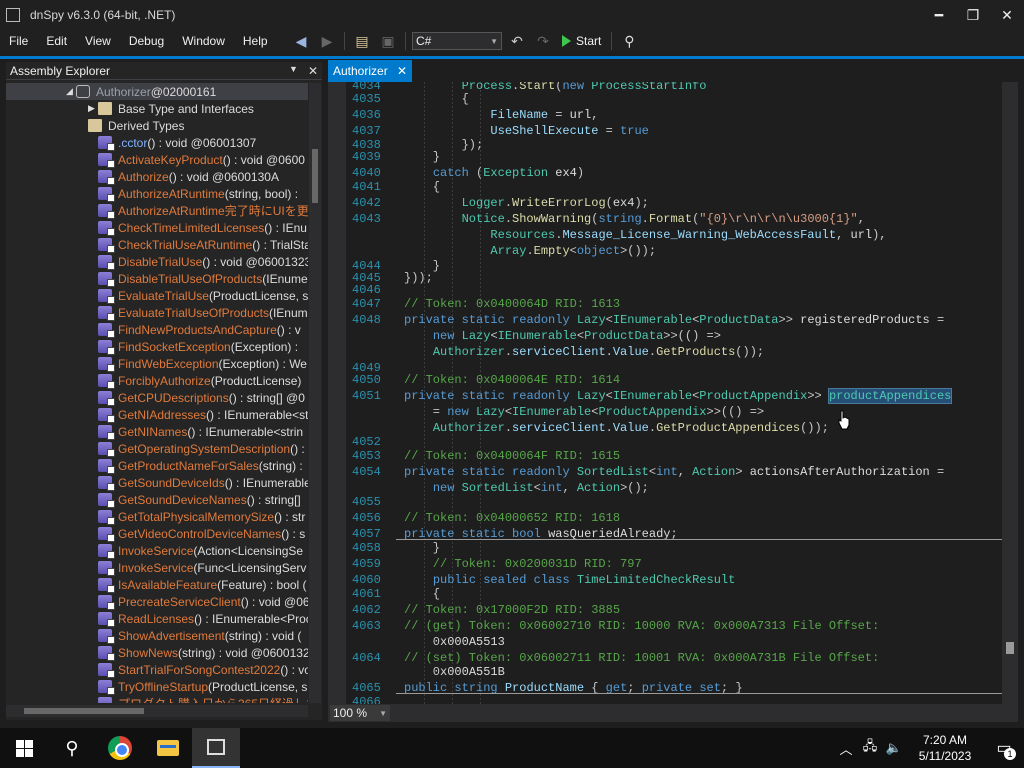 Image resolution: width=1024 pixels, height=768 pixels. I want to click on tree-item-method: GetNINames() : IEnumerable<strin, so click(154, 431).